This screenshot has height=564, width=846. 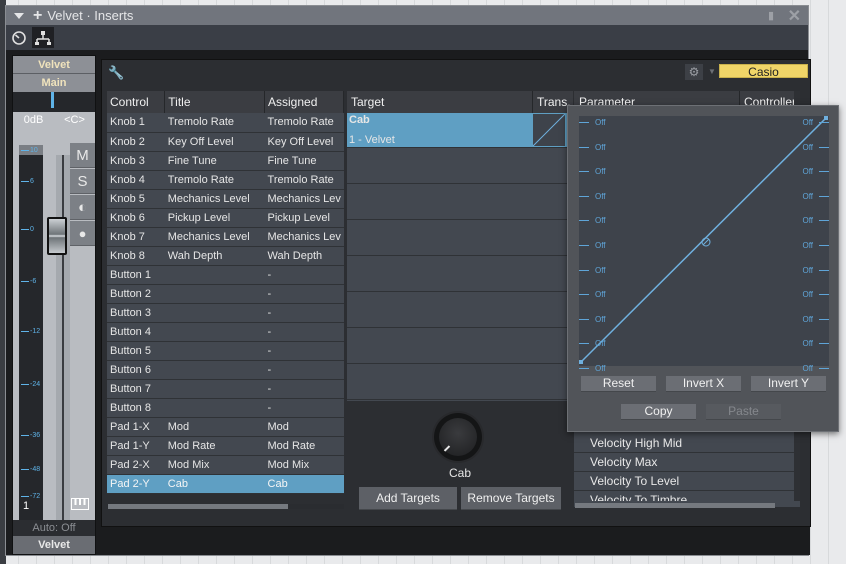 What do you see at coordinates (684, 462) in the screenshot?
I see `parameter-row: Velocity Max` at bounding box center [684, 462].